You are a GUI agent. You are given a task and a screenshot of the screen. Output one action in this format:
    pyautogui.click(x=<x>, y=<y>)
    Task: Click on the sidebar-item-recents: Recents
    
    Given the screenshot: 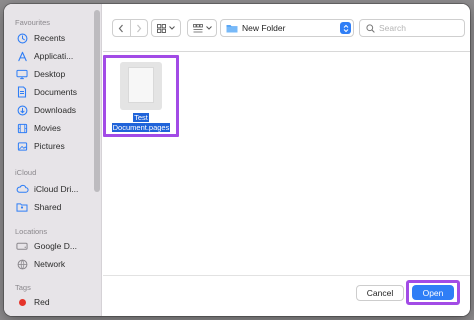 What is the action you would take?
    pyautogui.click(x=54, y=38)
    